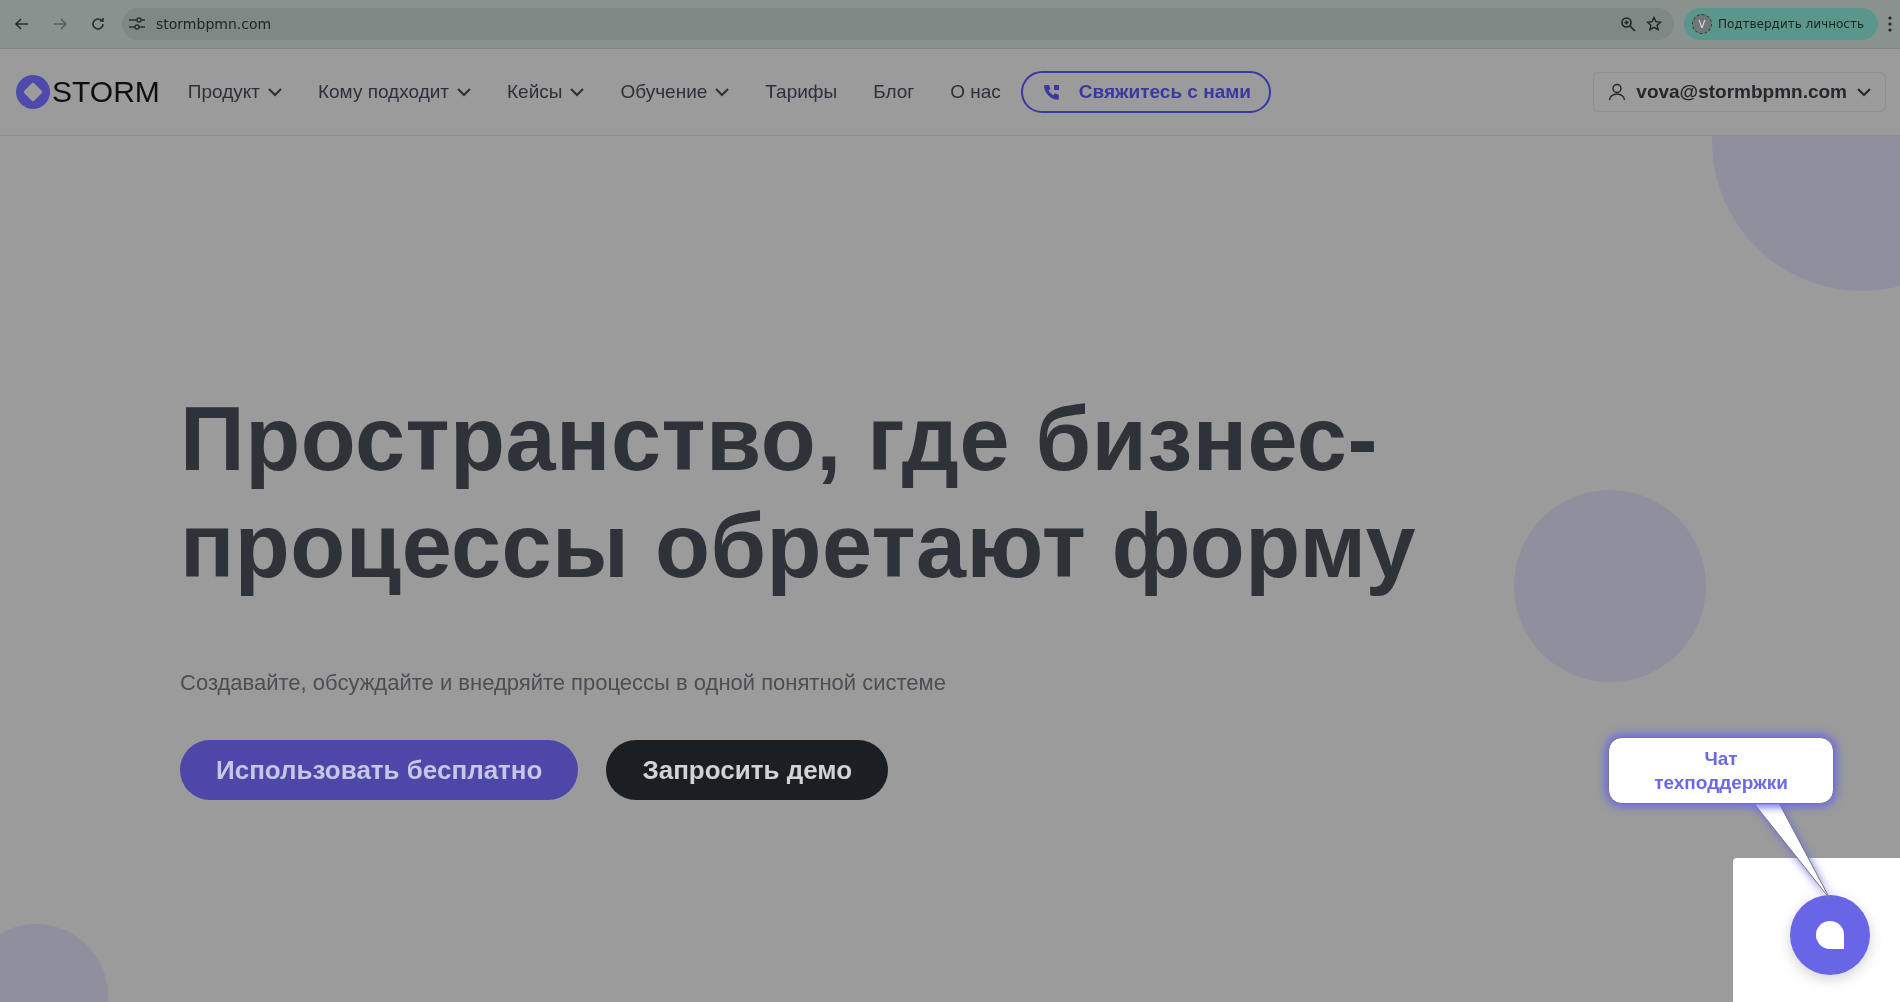 This screenshot has width=1900, height=1002. Describe the element at coordinates (1145, 92) in the screenshot. I see `contact-button: Свяжитесь с нами` at that location.